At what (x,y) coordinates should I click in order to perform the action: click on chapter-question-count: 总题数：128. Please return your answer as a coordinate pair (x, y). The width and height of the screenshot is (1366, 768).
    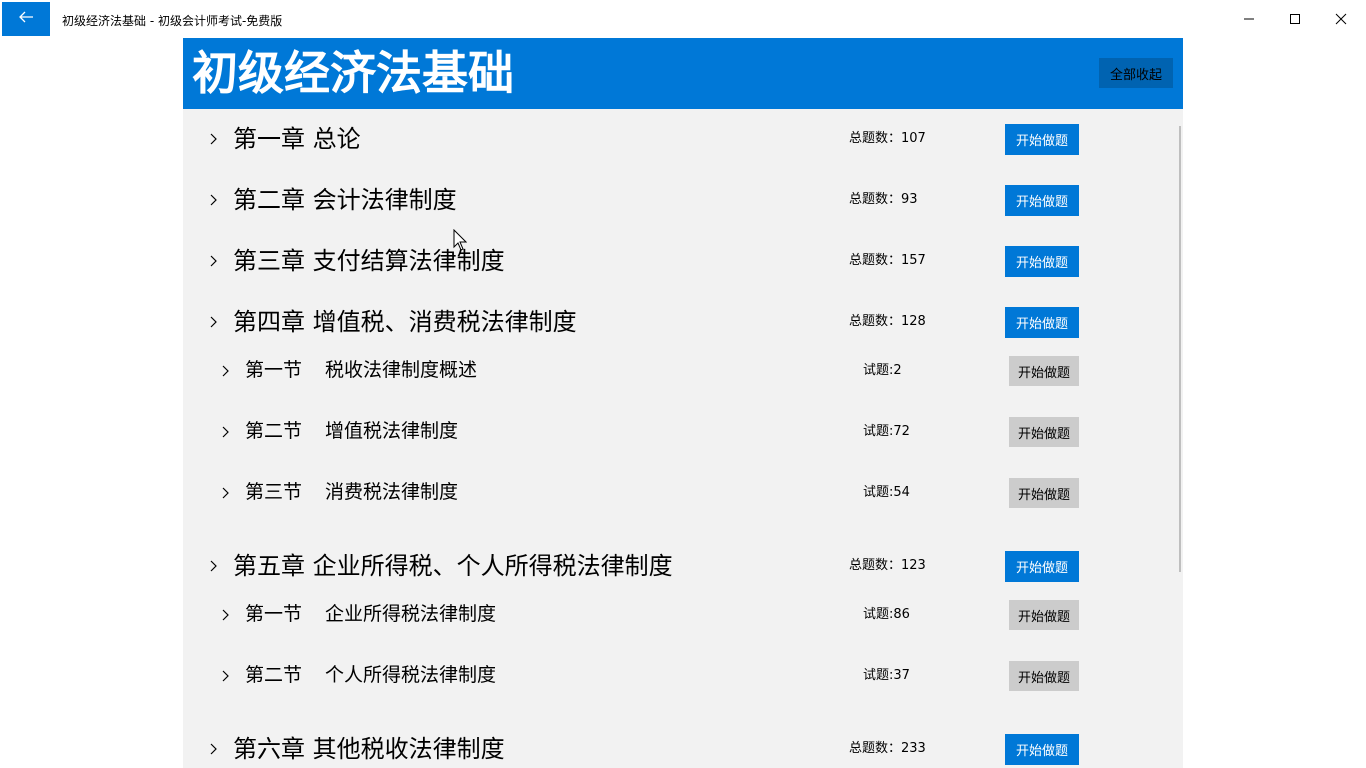
    Looking at the image, I should click on (887, 321).